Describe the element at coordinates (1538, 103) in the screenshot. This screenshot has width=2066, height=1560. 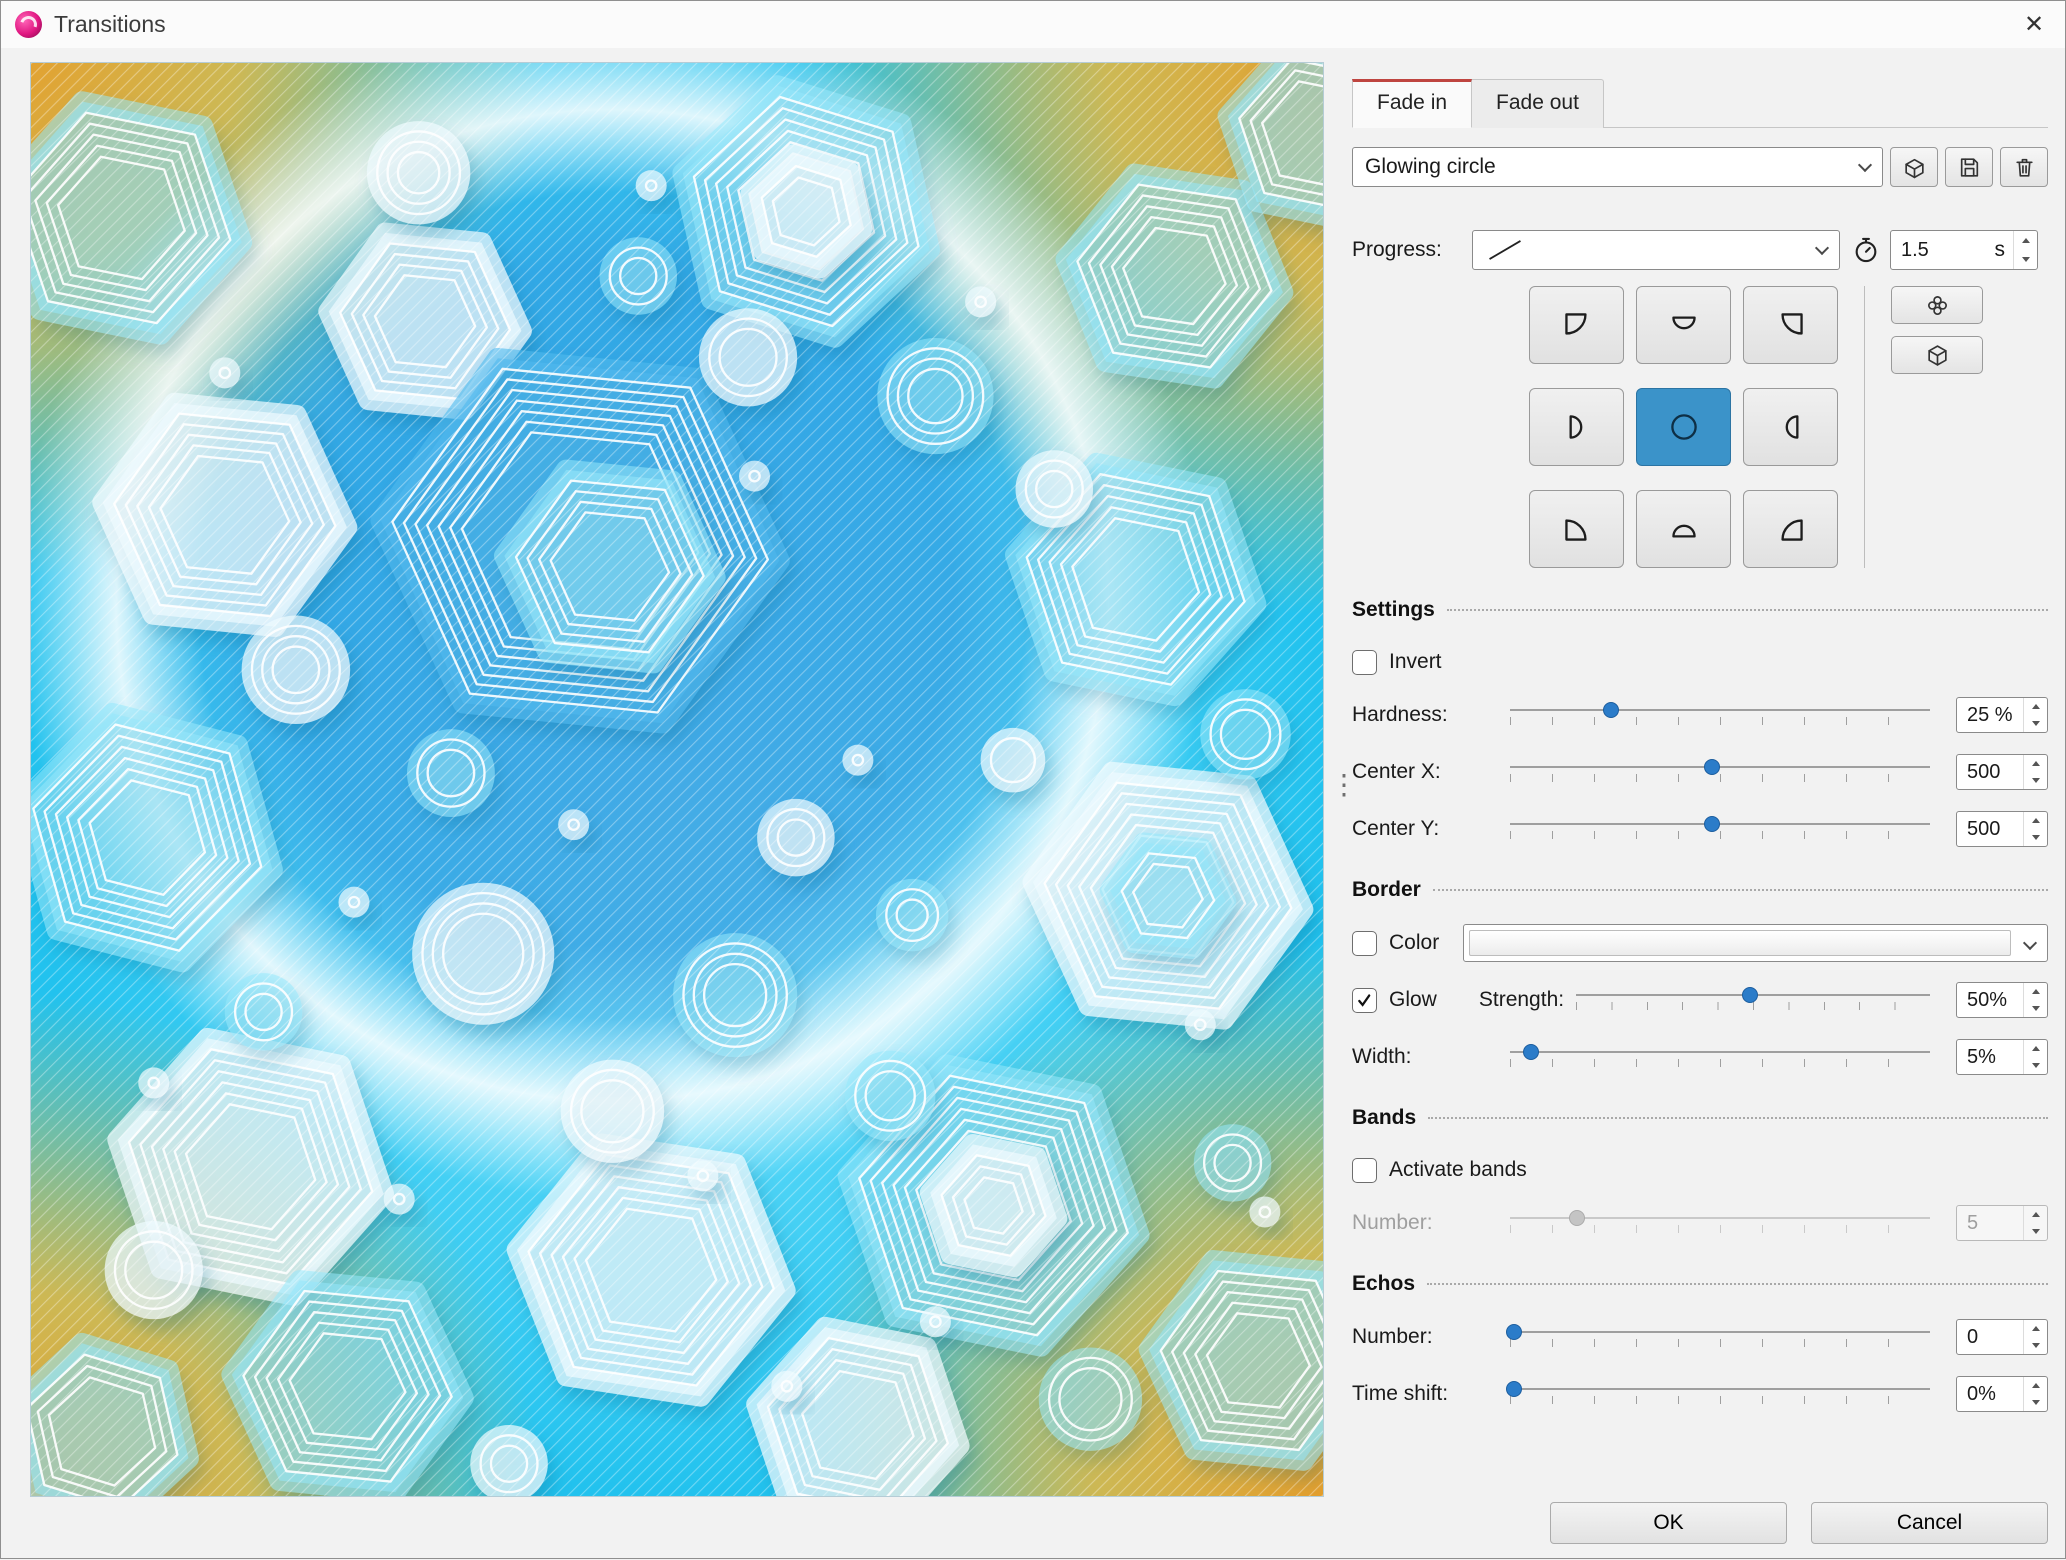
I see `tab-fade-out: Fade out` at that location.